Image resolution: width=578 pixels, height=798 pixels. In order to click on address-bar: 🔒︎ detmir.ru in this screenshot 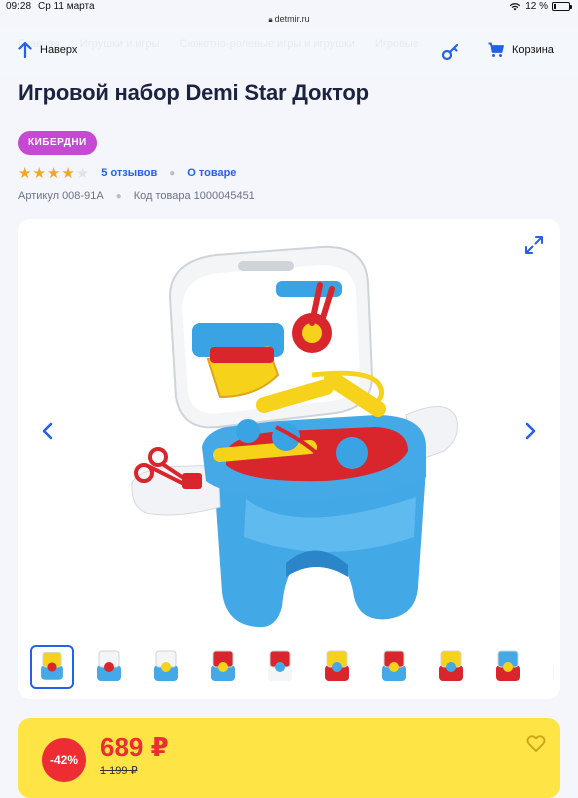, I will do `click(289, 19)`.